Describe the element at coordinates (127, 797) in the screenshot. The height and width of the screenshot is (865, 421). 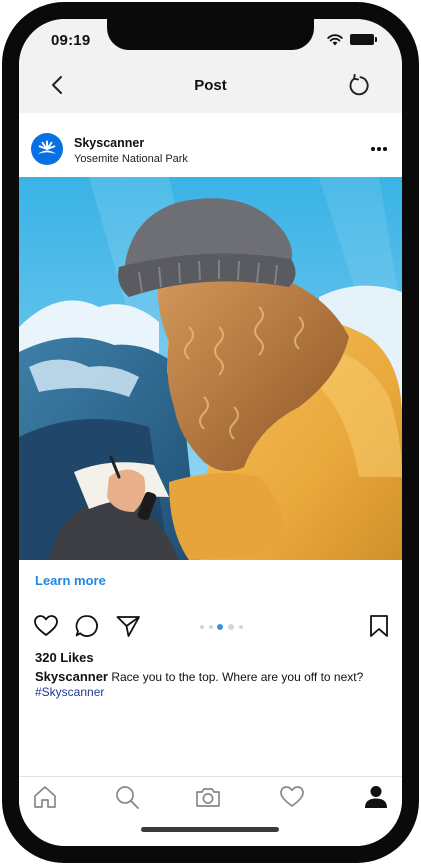
I see `search-icon` at that location.